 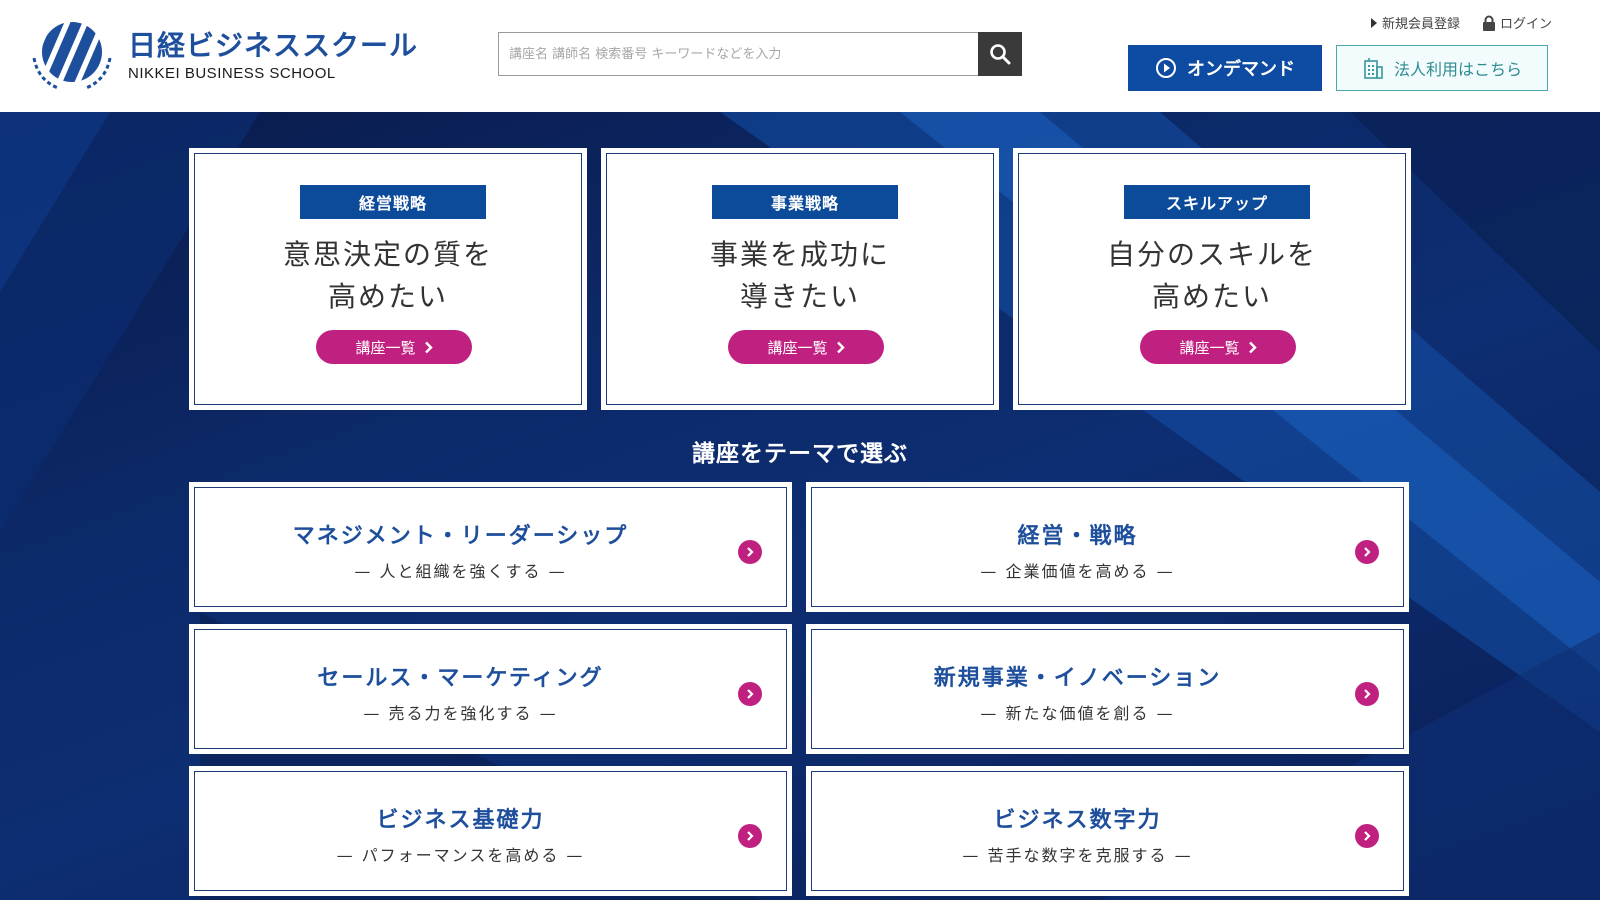 What do you see at coordinates (1166, 68) in the screenshot?
I see `play-circle-icon` at bounding box center [1166, 68].